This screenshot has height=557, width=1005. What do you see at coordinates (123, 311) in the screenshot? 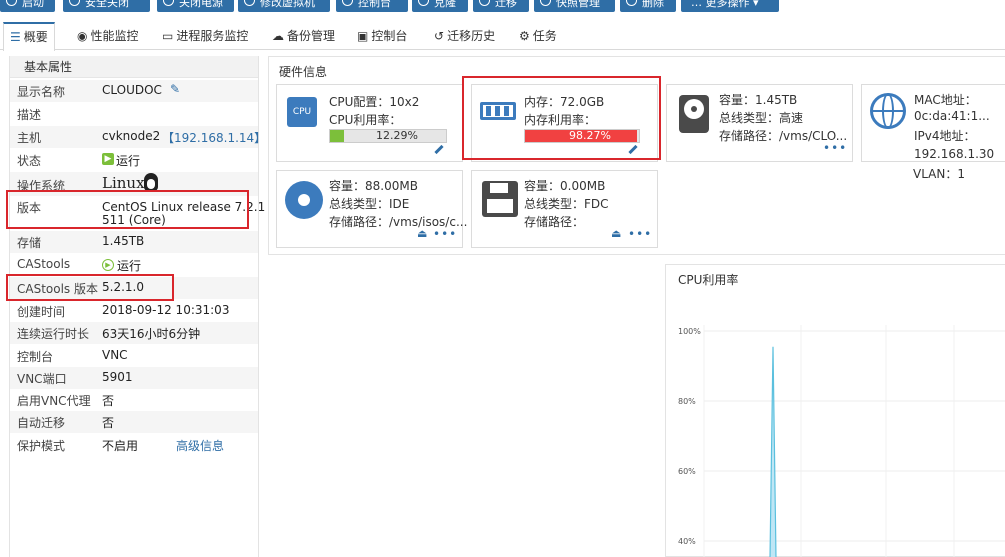
I see `prop-created: 创建时间 2018-09-12 10:31:03` at bounding box center [123, 311].